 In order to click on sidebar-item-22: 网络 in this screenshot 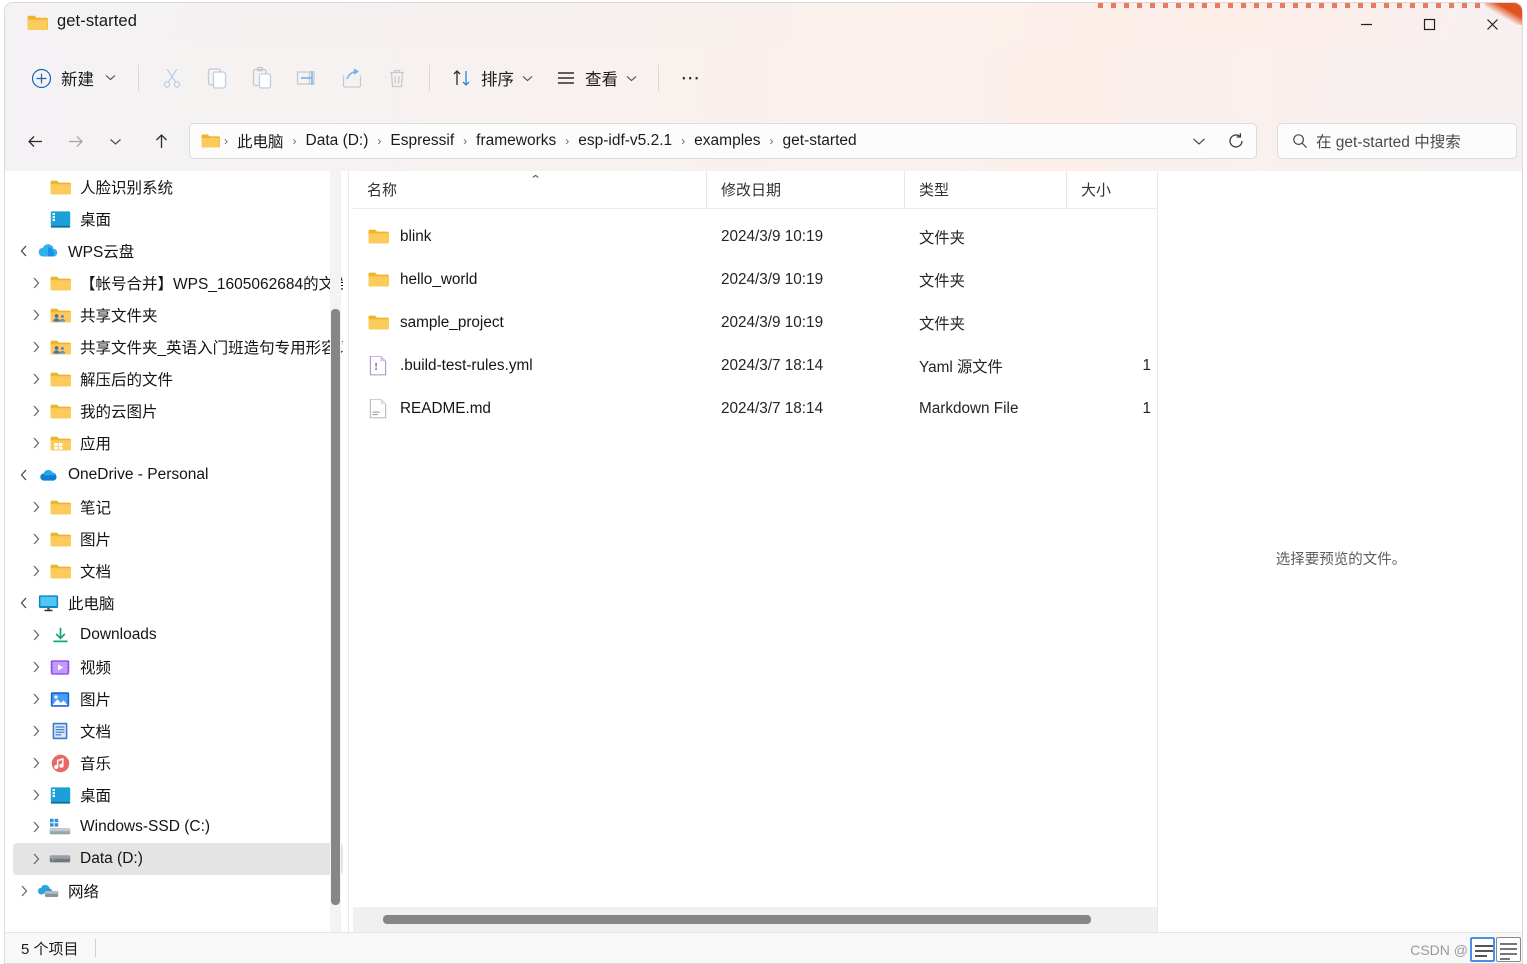, I will do `click(178, 891)`.